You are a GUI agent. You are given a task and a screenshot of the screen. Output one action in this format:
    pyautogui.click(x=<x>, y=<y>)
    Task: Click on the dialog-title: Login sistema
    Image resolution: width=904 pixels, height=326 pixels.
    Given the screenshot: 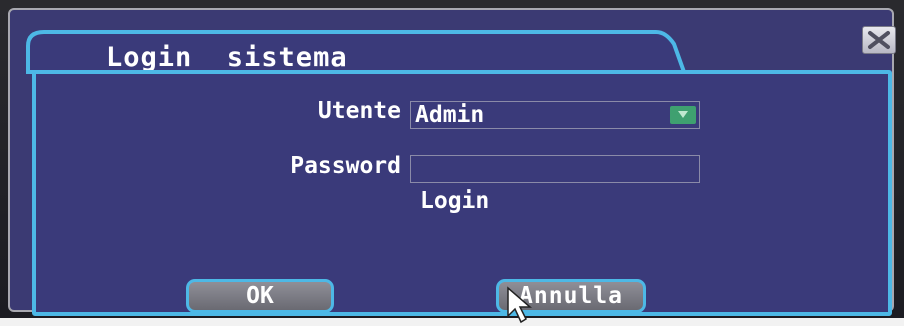 What is the action you would take?
    pyautogui.click(x=227, y=57)
    